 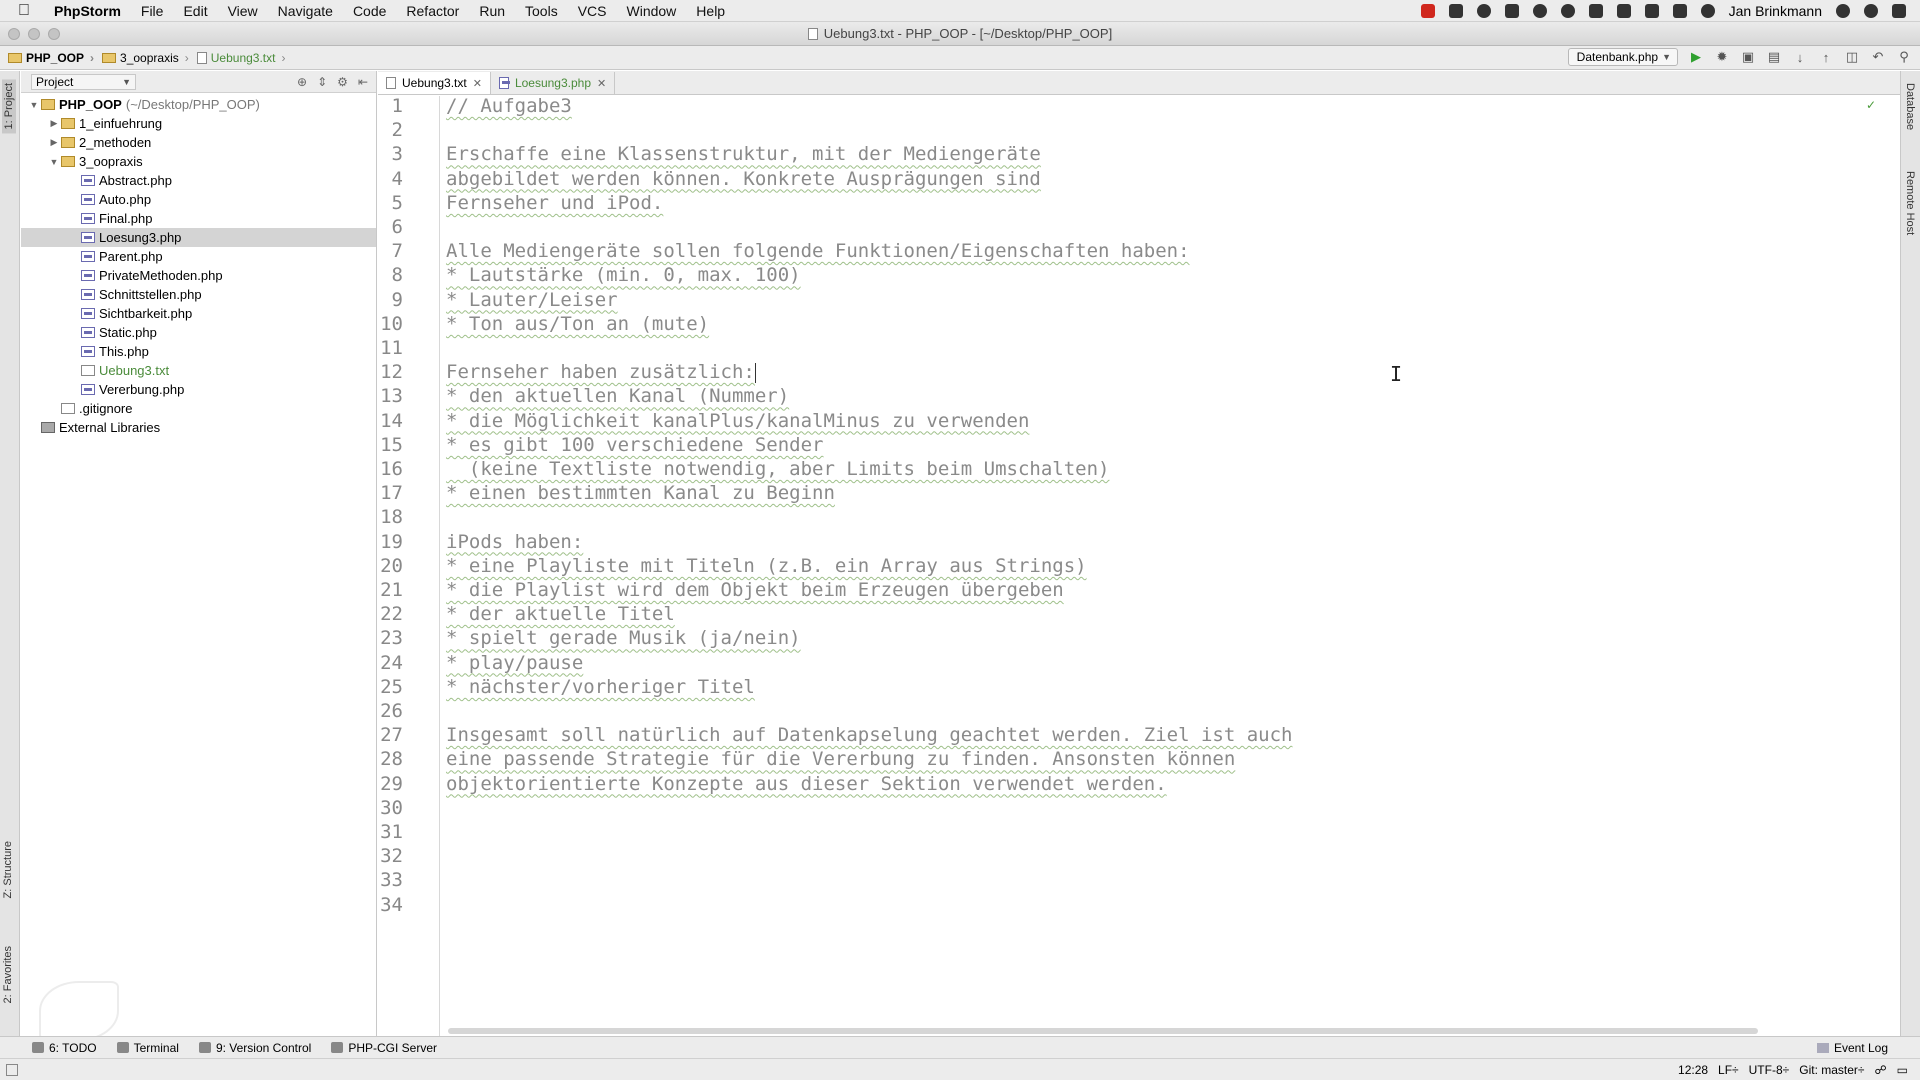 I want to click on todo-tool-tab: 6: TODO, so click(x=64, y=1048).